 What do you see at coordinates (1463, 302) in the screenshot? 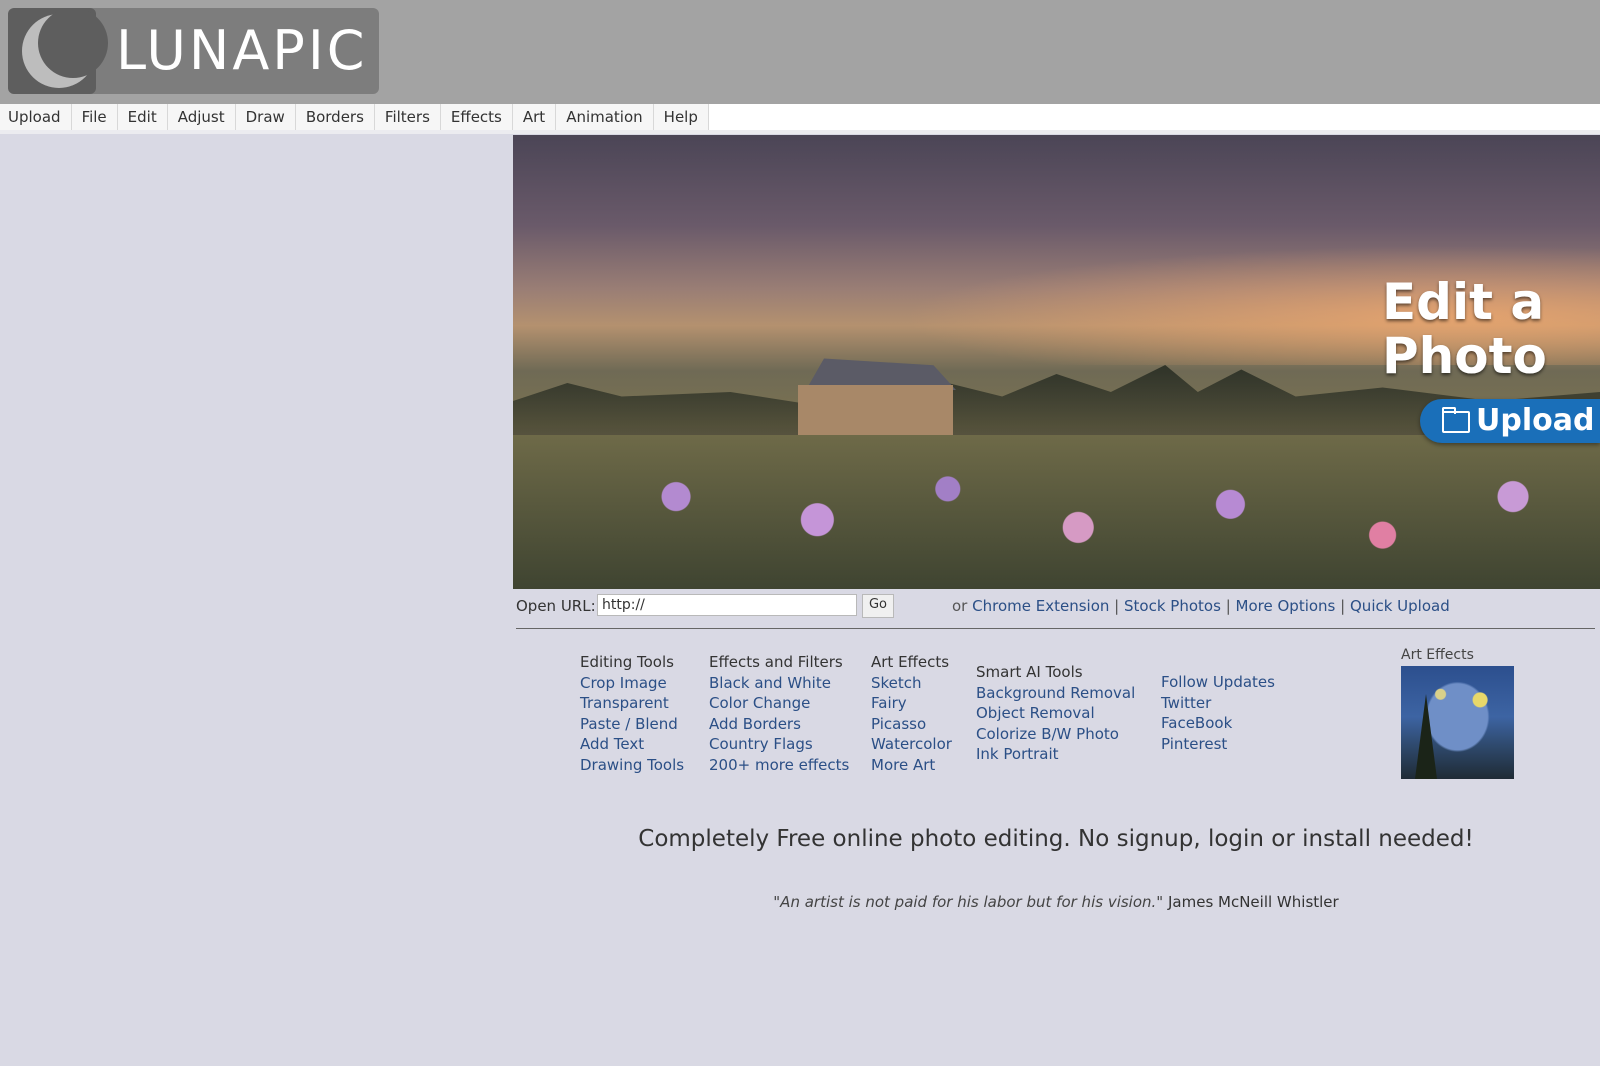
I see `hero-title-line1: Edit a` at bounding box center [1463, 302].